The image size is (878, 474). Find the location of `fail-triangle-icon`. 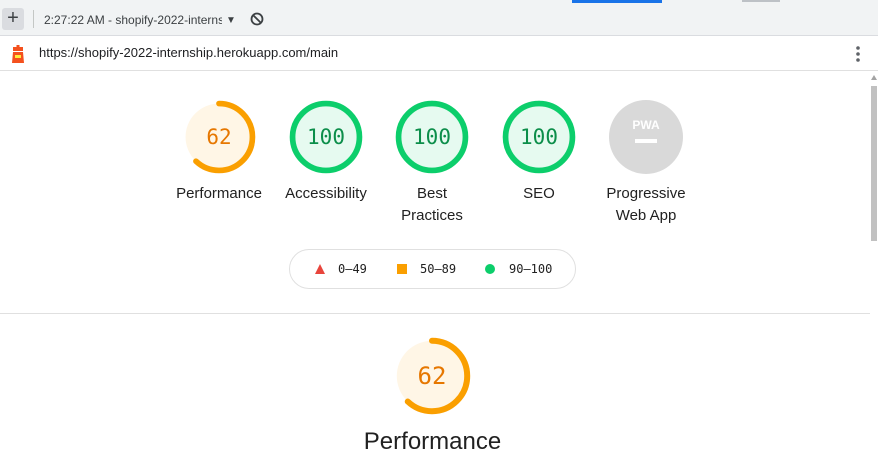

fail-triangle-icon is located at coordinates (320, 269).